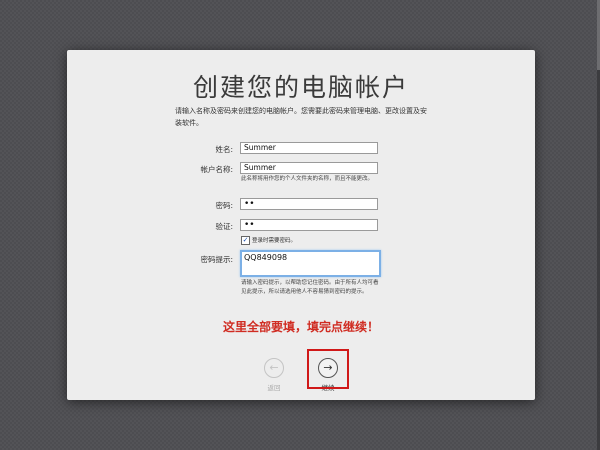 The width and height of the screenshot is (600, 450). I want to click on password-hint-label: 密码提示:, so click(216, 259).